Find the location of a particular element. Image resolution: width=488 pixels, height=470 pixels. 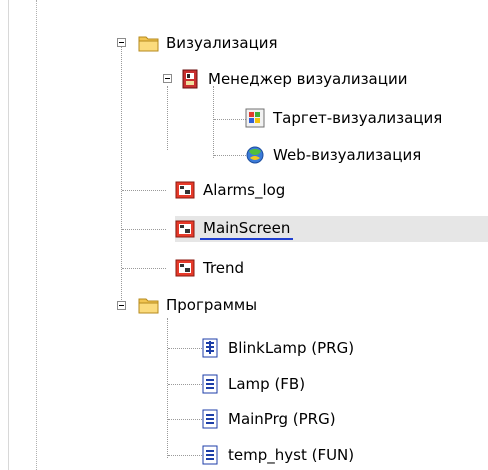

tree-item-programs-folder: Программы is located at coordinates (199, 305).